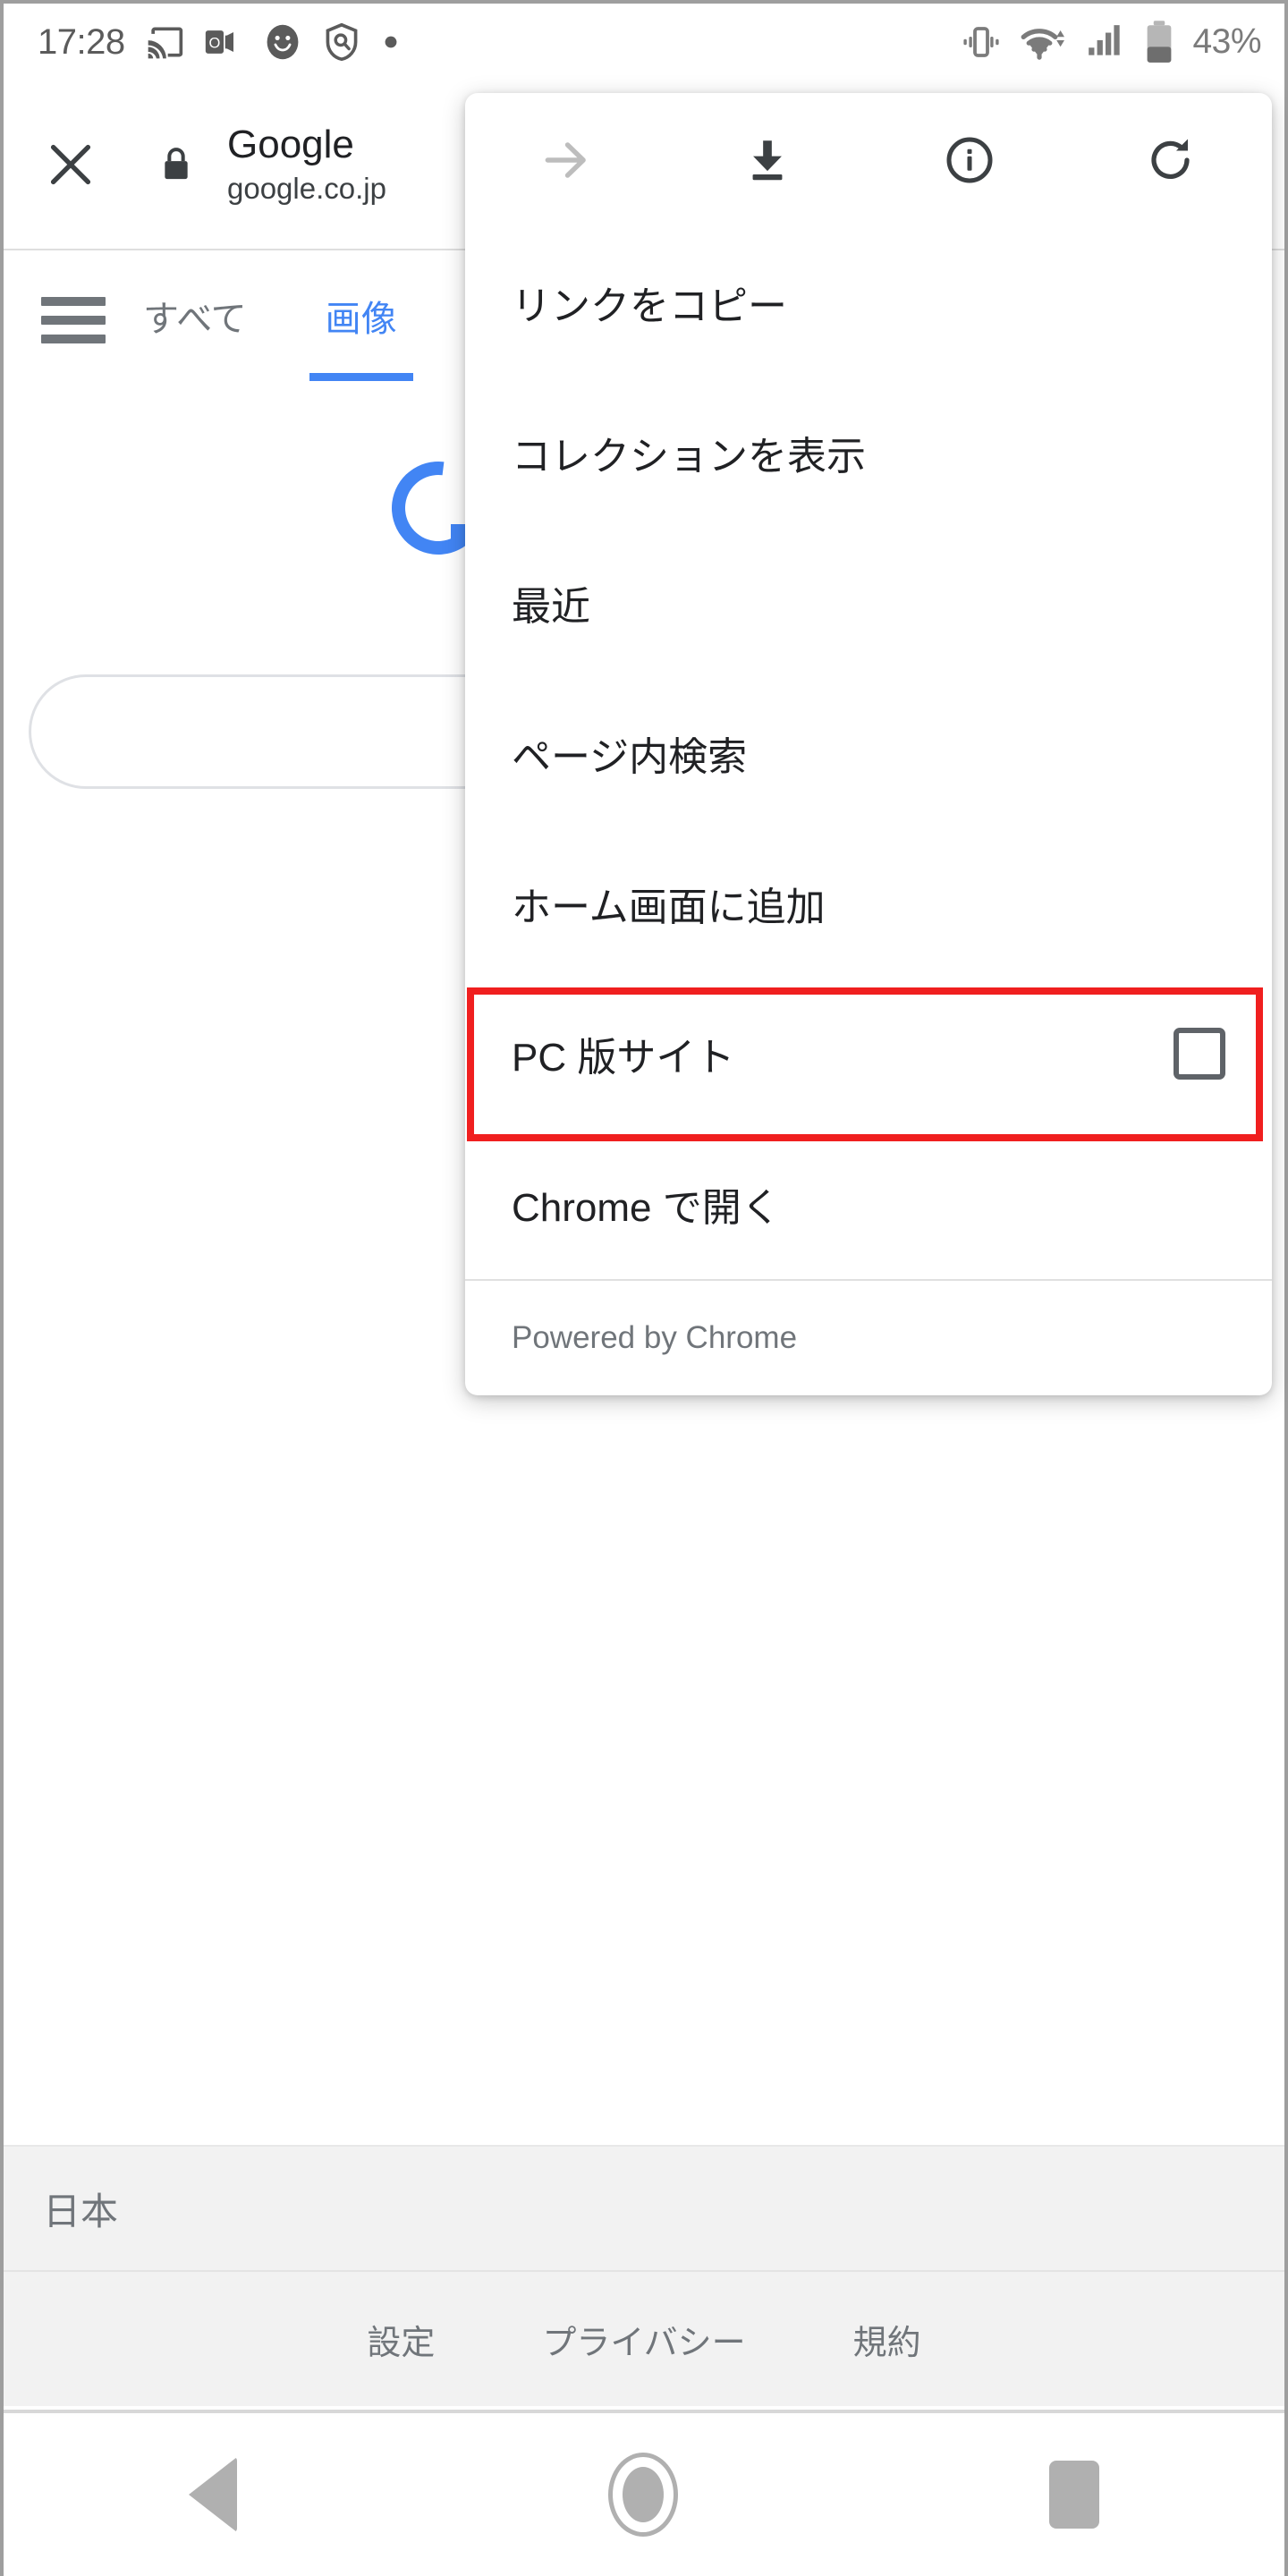  What do you see at coordinates (644, 42) in the screenshot?
I see `status-bar: 17:28 O 43%` at bounding box center [644, 42].